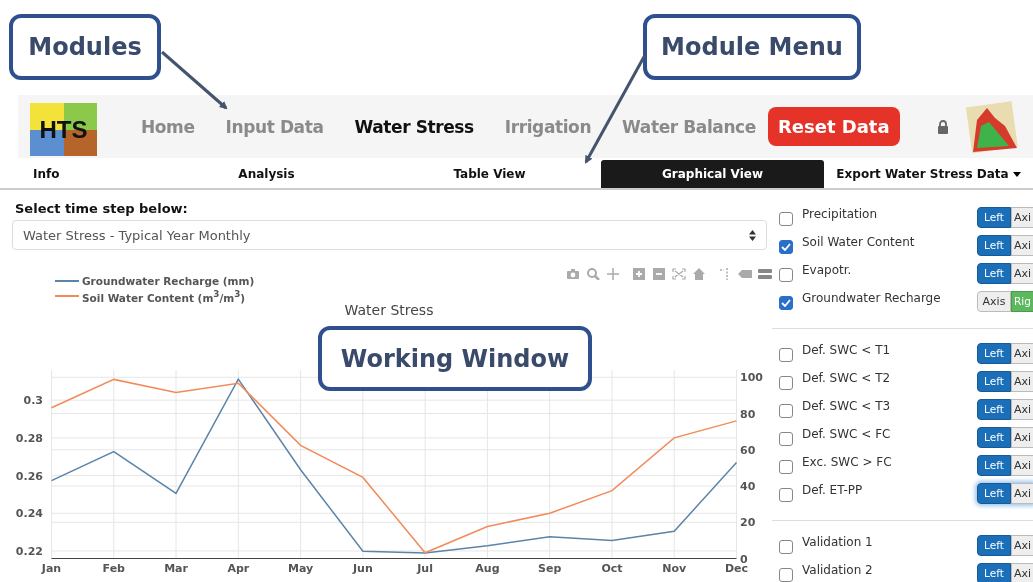 Image resolution: width=1033 pixels, height=582 pixels. Describe the element at coordinates (748, 486) in the screenshot. I see `axis-tick-label: 40` at that location.